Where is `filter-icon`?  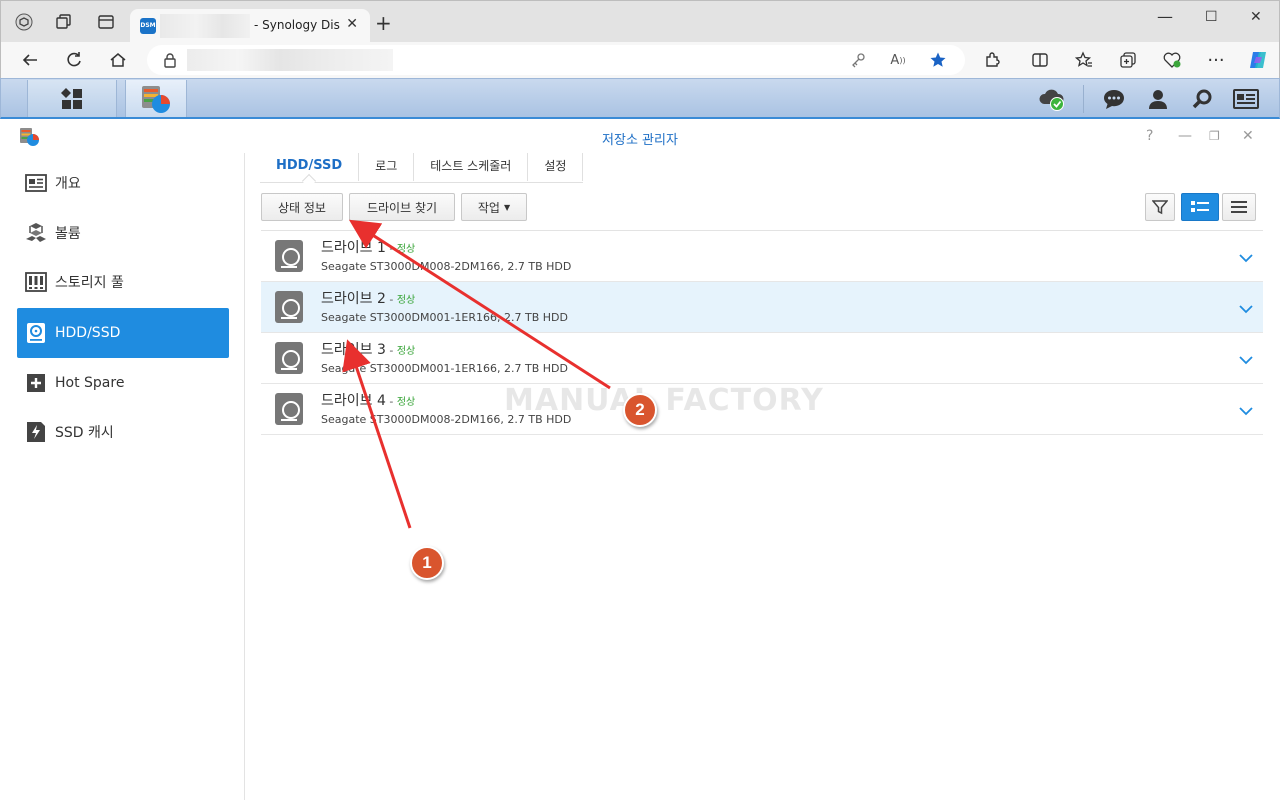 filter-icon is located at coordinates (1160, 207).